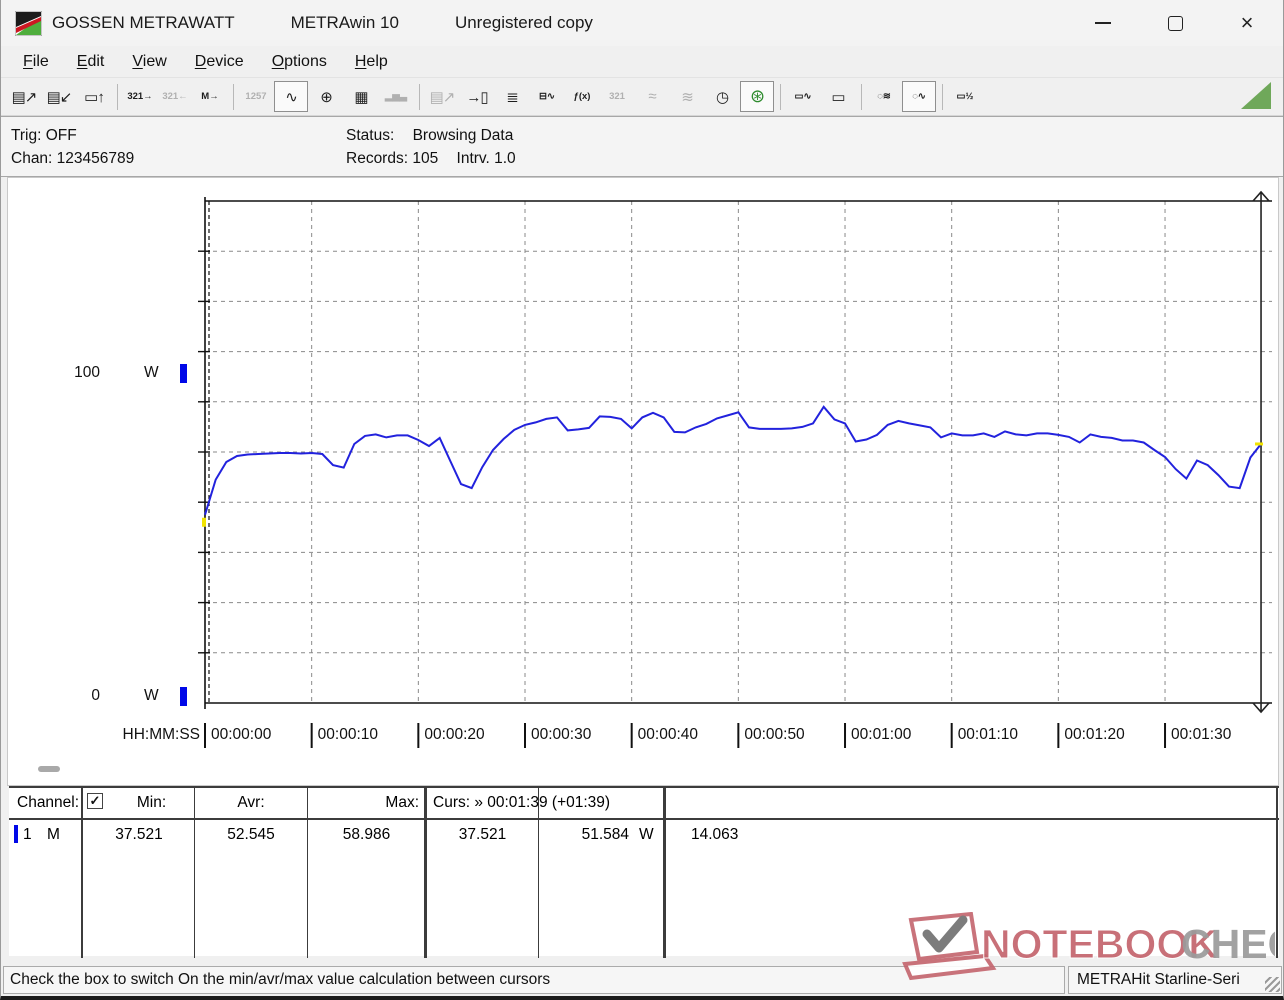 This screenshot has height=1000, width=1284. Describe the element at coordinates (361, 96) in the screenshot. I see `table-view-button: ▦` at that location.